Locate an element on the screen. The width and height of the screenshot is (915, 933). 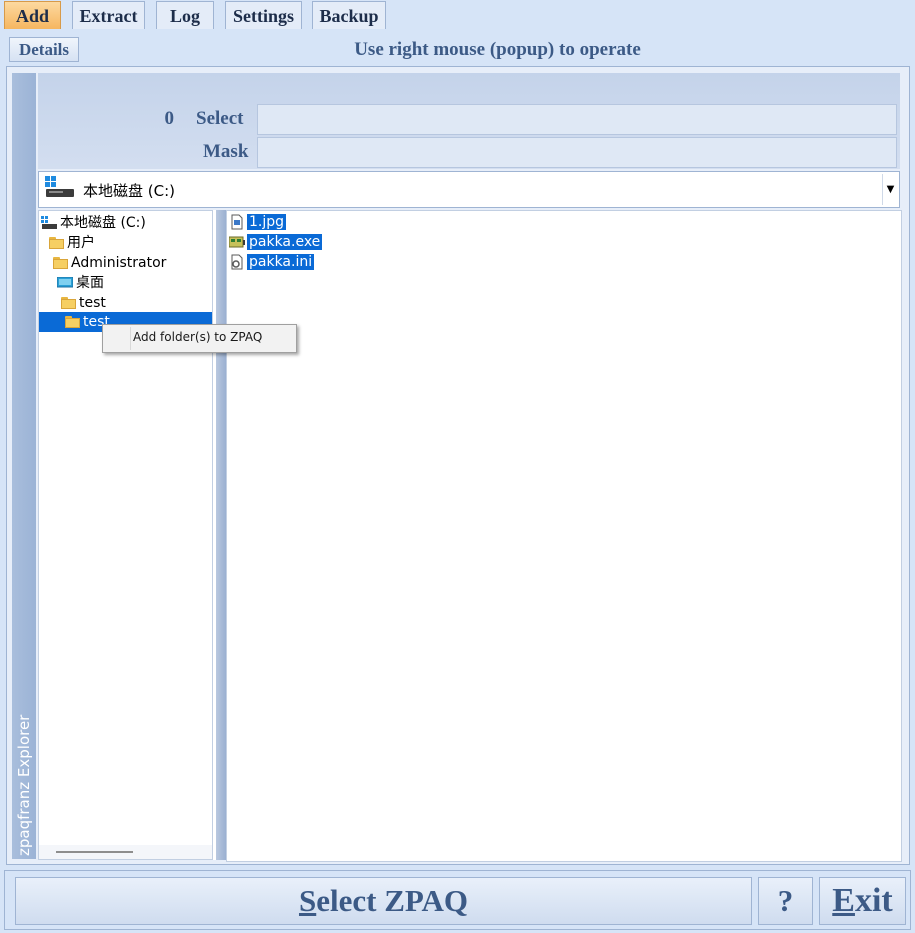
file-name: pakka.exe is located at coordinates (285, 242).